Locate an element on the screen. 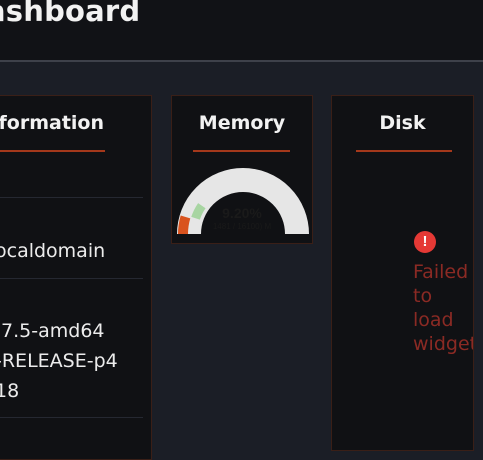  memory-percent: 9.20% is located at coordinates (242, 213).